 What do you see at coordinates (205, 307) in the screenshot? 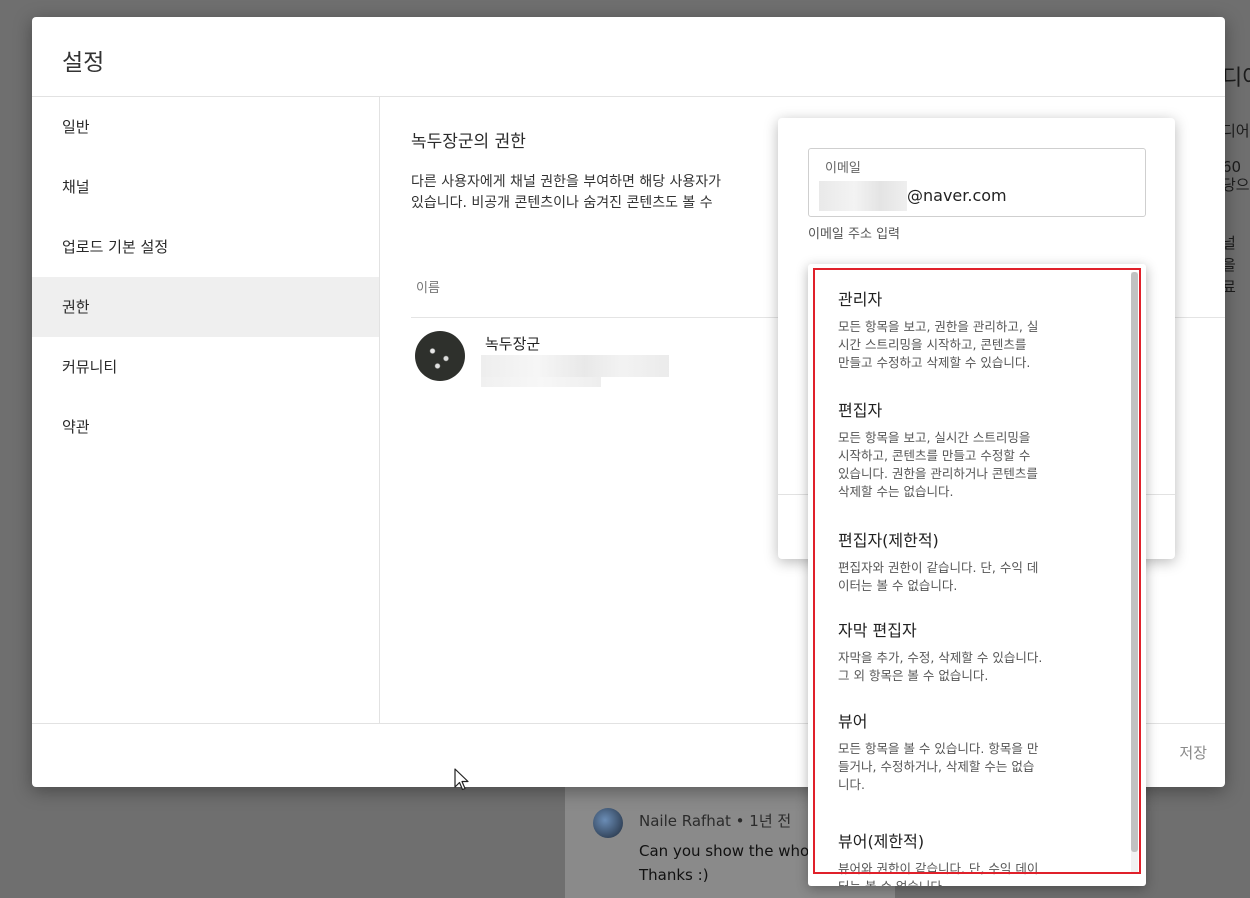
I see `sidebar-item-permissions: 권한` at bounding box center [205, 307].